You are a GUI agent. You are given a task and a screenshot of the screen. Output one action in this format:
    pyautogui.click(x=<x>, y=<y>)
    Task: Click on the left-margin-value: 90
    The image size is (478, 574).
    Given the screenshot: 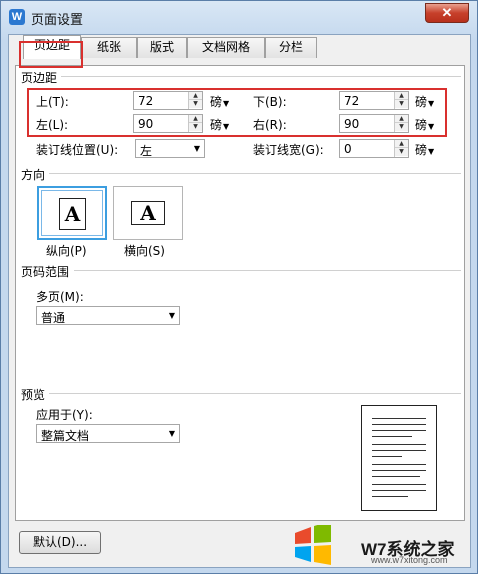 What is the action you would take?
    pyautogui.click(x=145, y=124)
    